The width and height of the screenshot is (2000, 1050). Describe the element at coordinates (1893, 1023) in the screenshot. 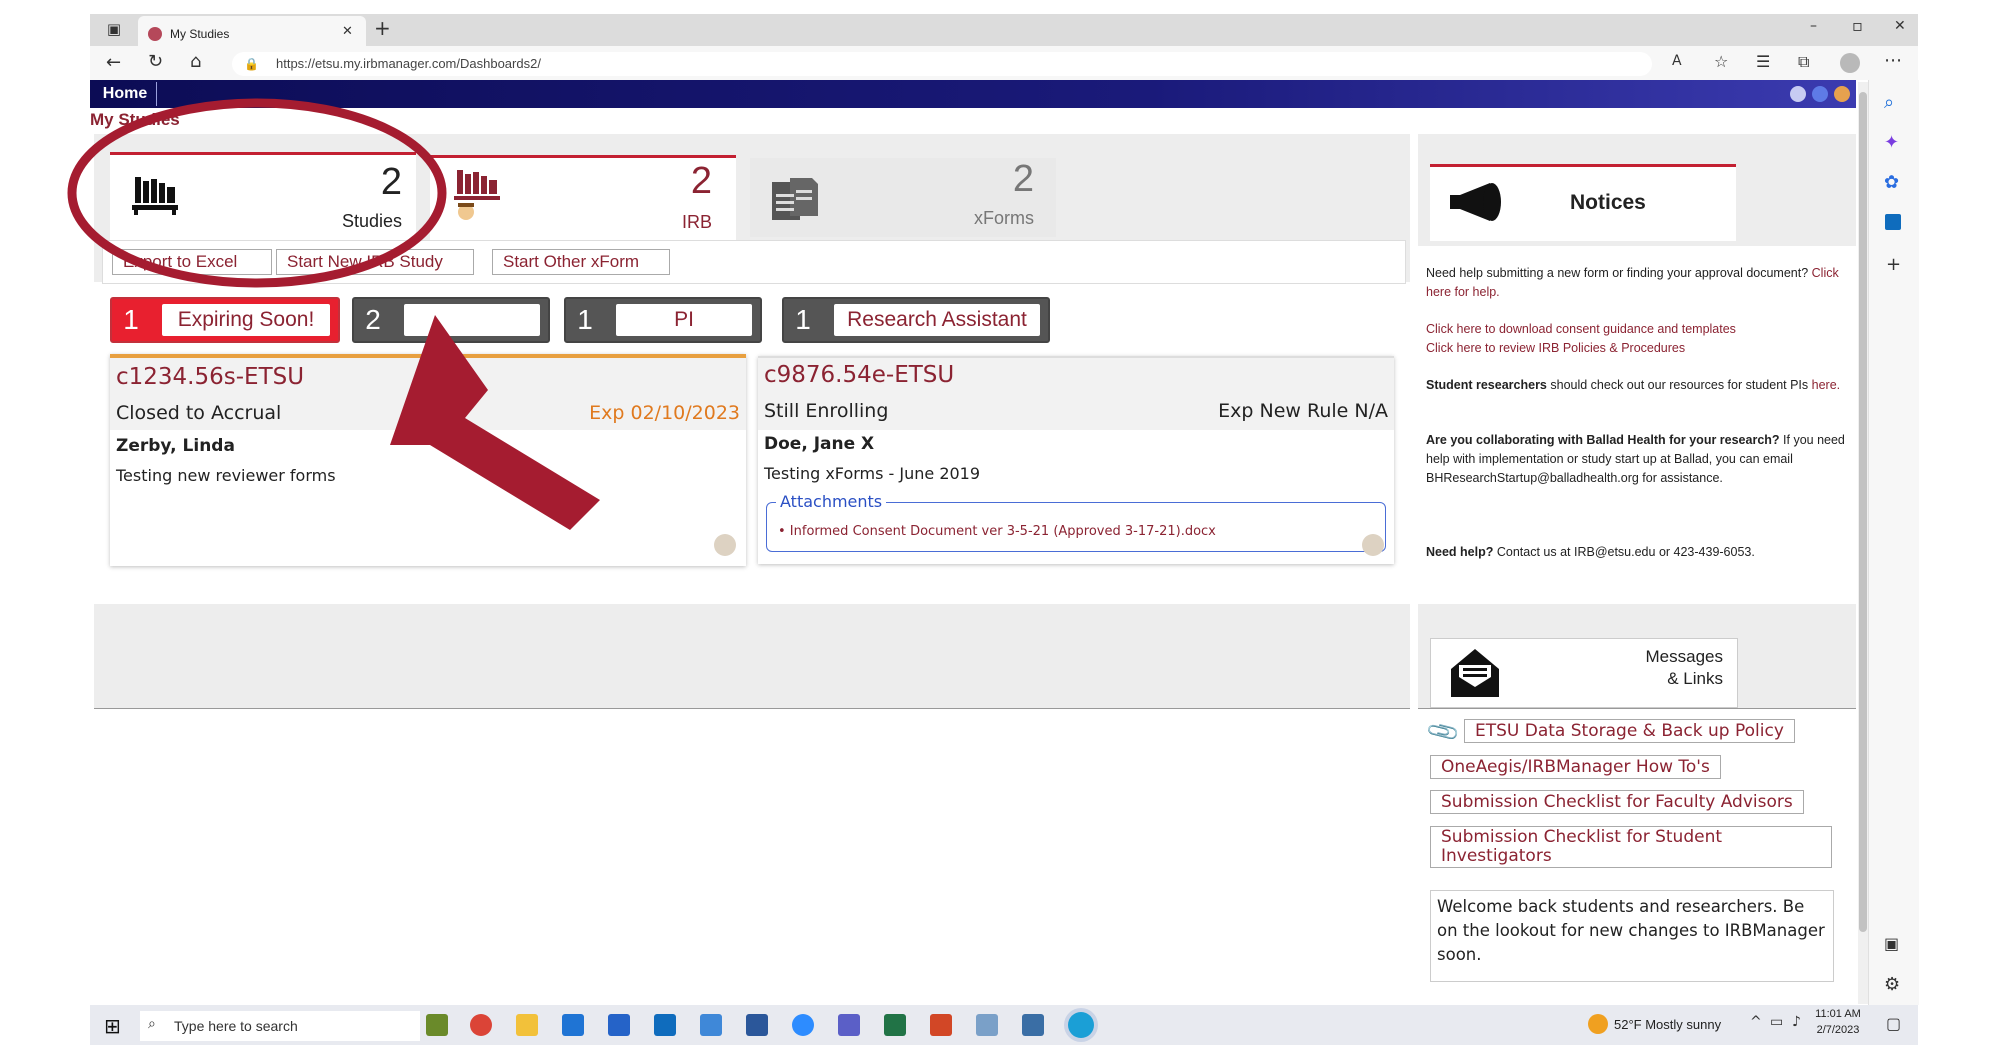

I see `notifications-icon: ▢` at that location.